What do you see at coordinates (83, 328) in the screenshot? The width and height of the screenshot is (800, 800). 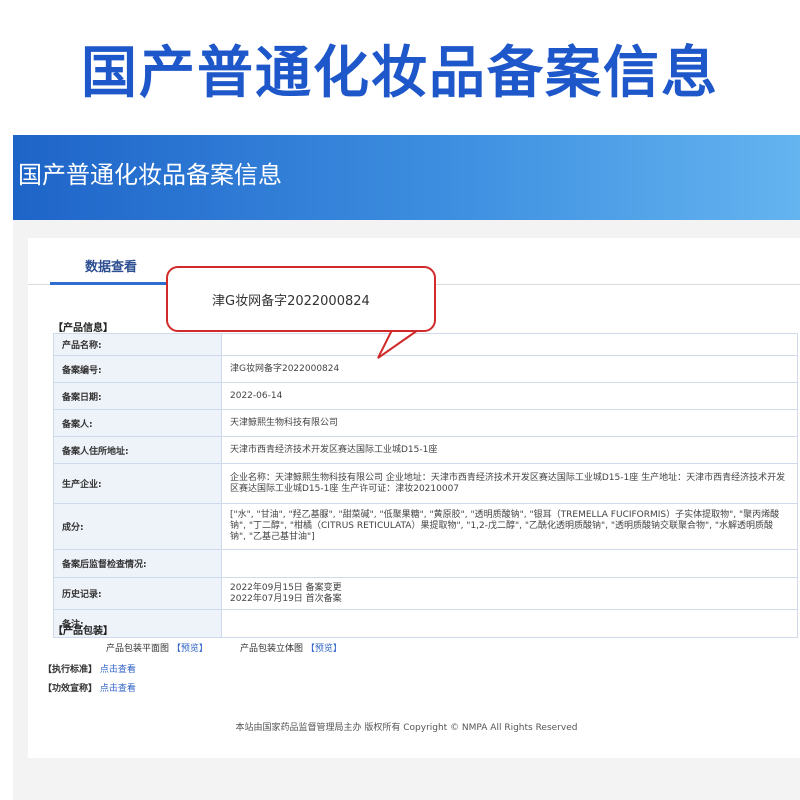 I see `section-product-info: 【产品信息】` at bounding box center [83, 328].